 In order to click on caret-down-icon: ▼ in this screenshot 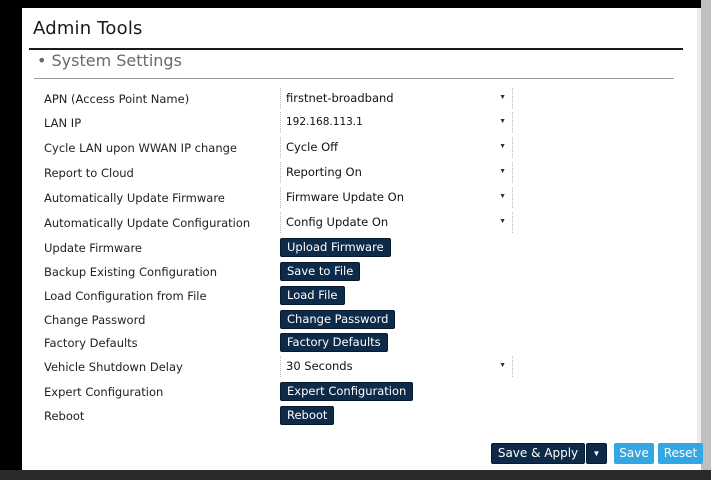, I will do `click(596, 453)`.